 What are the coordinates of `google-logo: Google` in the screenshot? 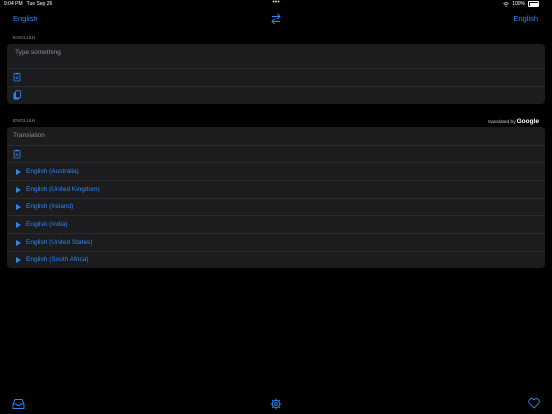 It's located at (527, 121).